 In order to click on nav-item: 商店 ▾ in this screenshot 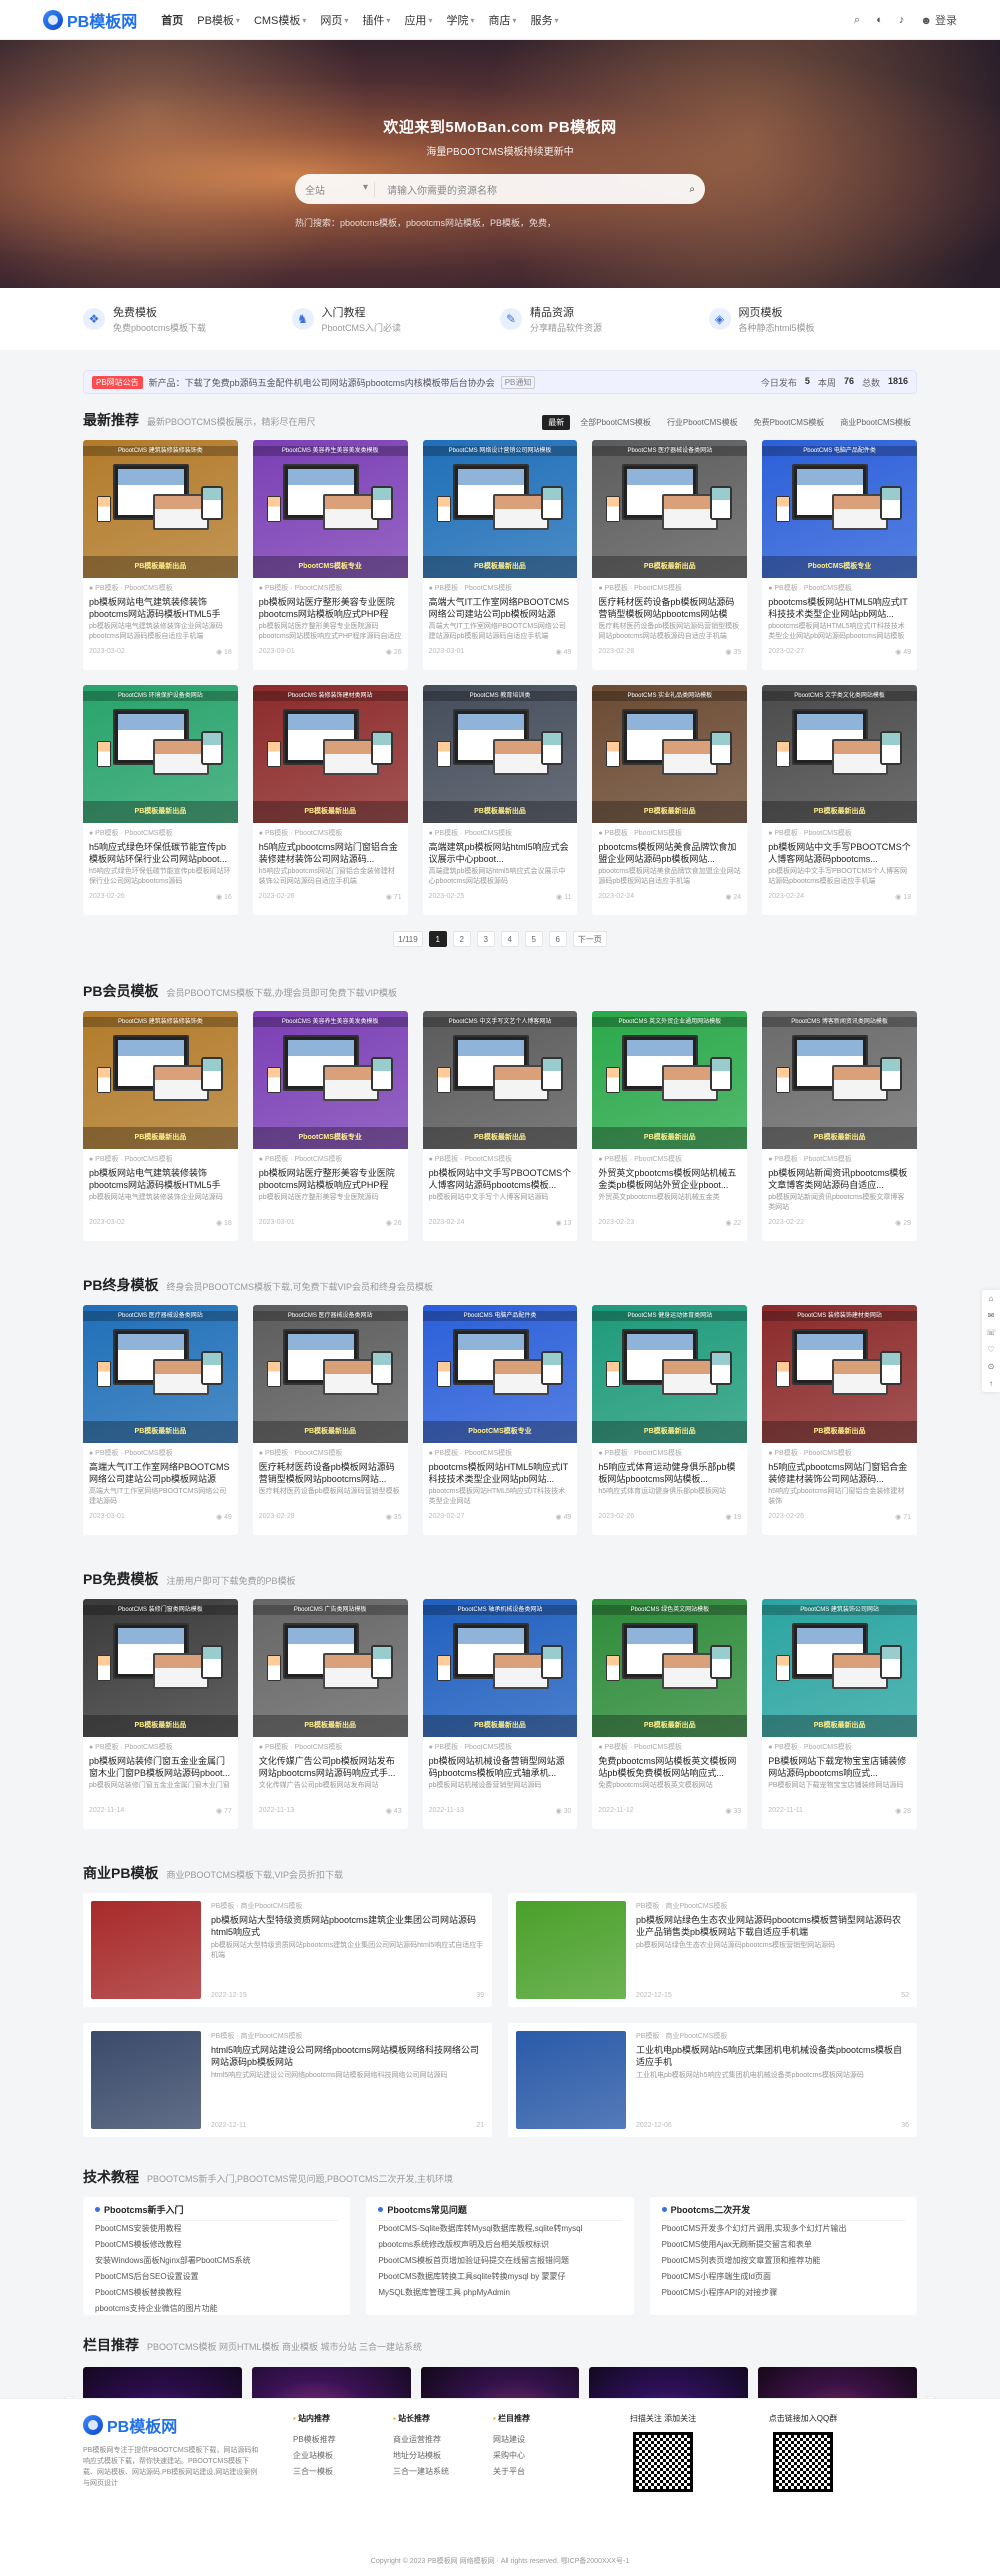, I will do `click(502, 20)`.